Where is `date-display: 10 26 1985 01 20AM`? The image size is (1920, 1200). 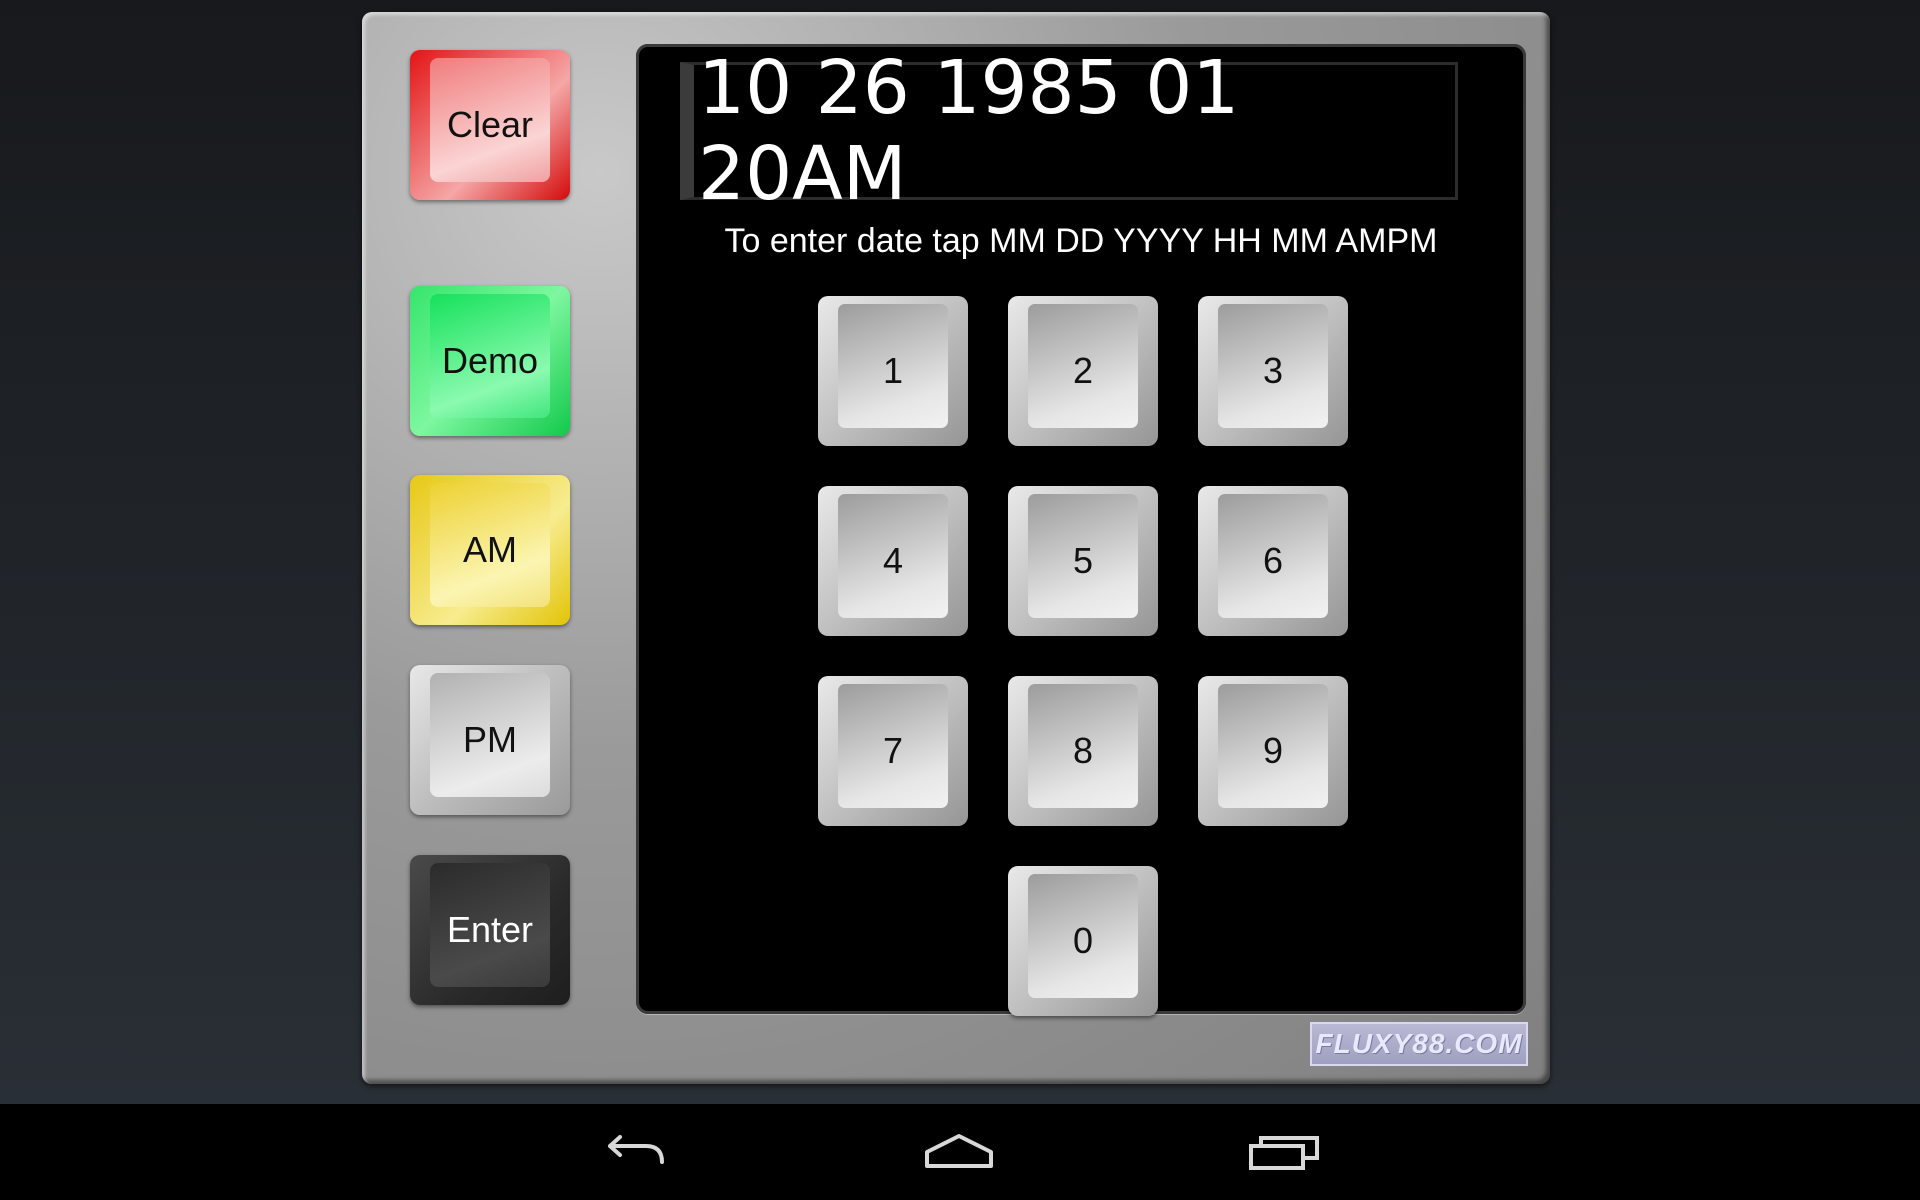
date-display: 10 26 1985 01 20AM is located at coordinates (1069, 131).